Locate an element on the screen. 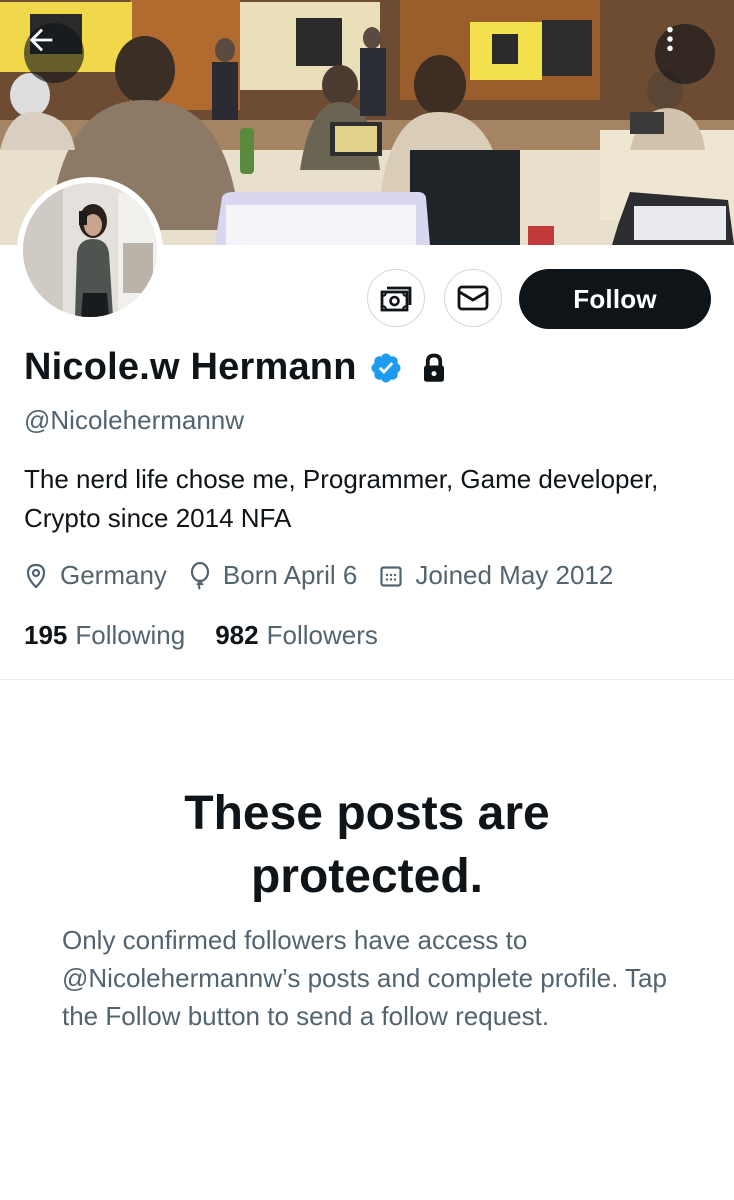 This screenshot has width=734, height=1200. location-item: Germany is located at coordinates (95, 575).